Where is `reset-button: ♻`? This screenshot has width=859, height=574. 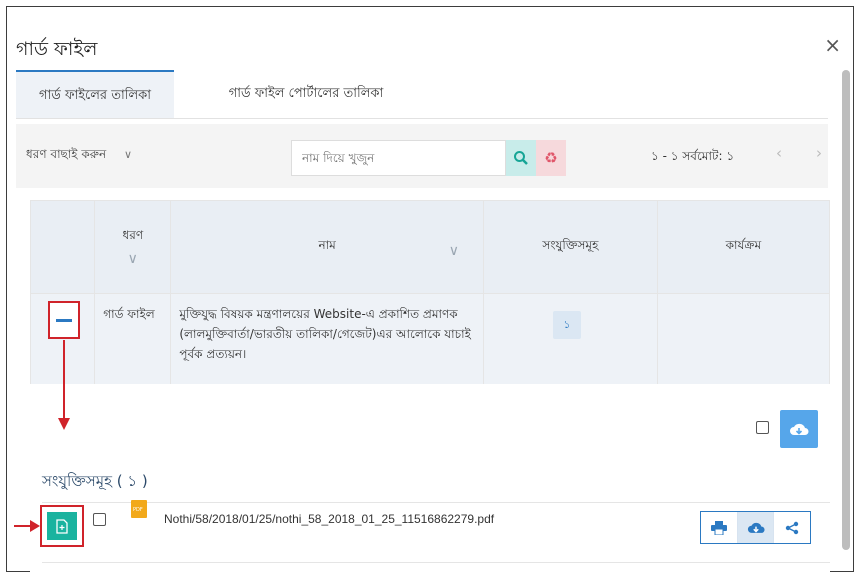
reset-button: ♻ is located at coordinates (551, 158).